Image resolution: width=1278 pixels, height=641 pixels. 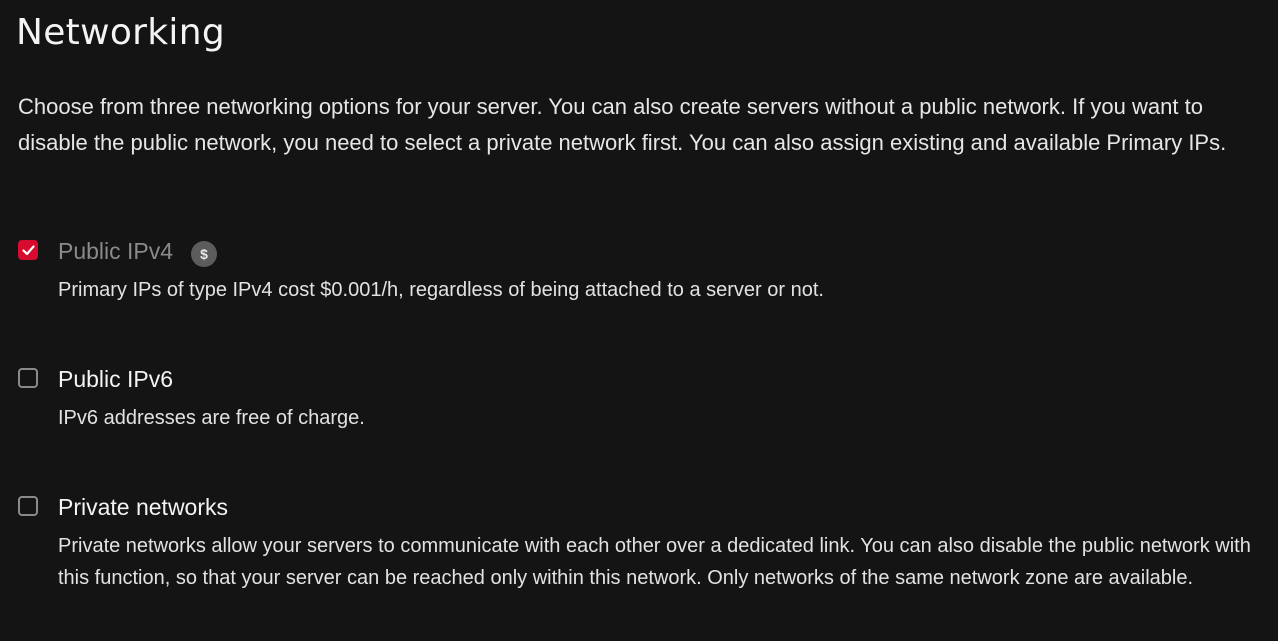 I want to click on public-ipv4-label: Public IPv4, so click(x=115, y=251).